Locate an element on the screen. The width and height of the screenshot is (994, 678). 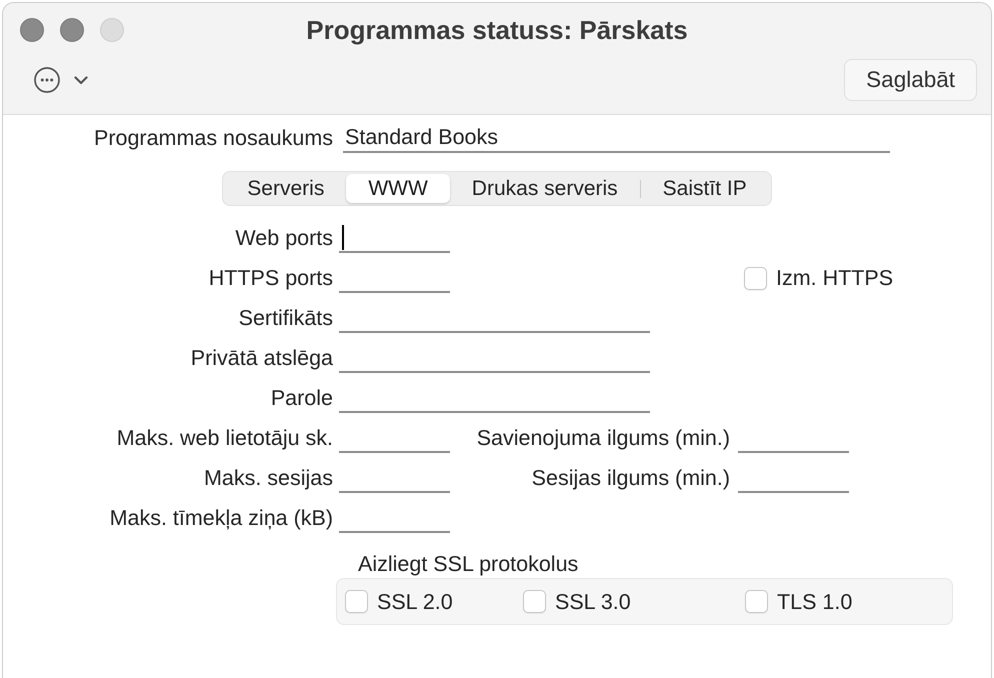
tab: Drukas serveris is located at coordinates (545, 188).